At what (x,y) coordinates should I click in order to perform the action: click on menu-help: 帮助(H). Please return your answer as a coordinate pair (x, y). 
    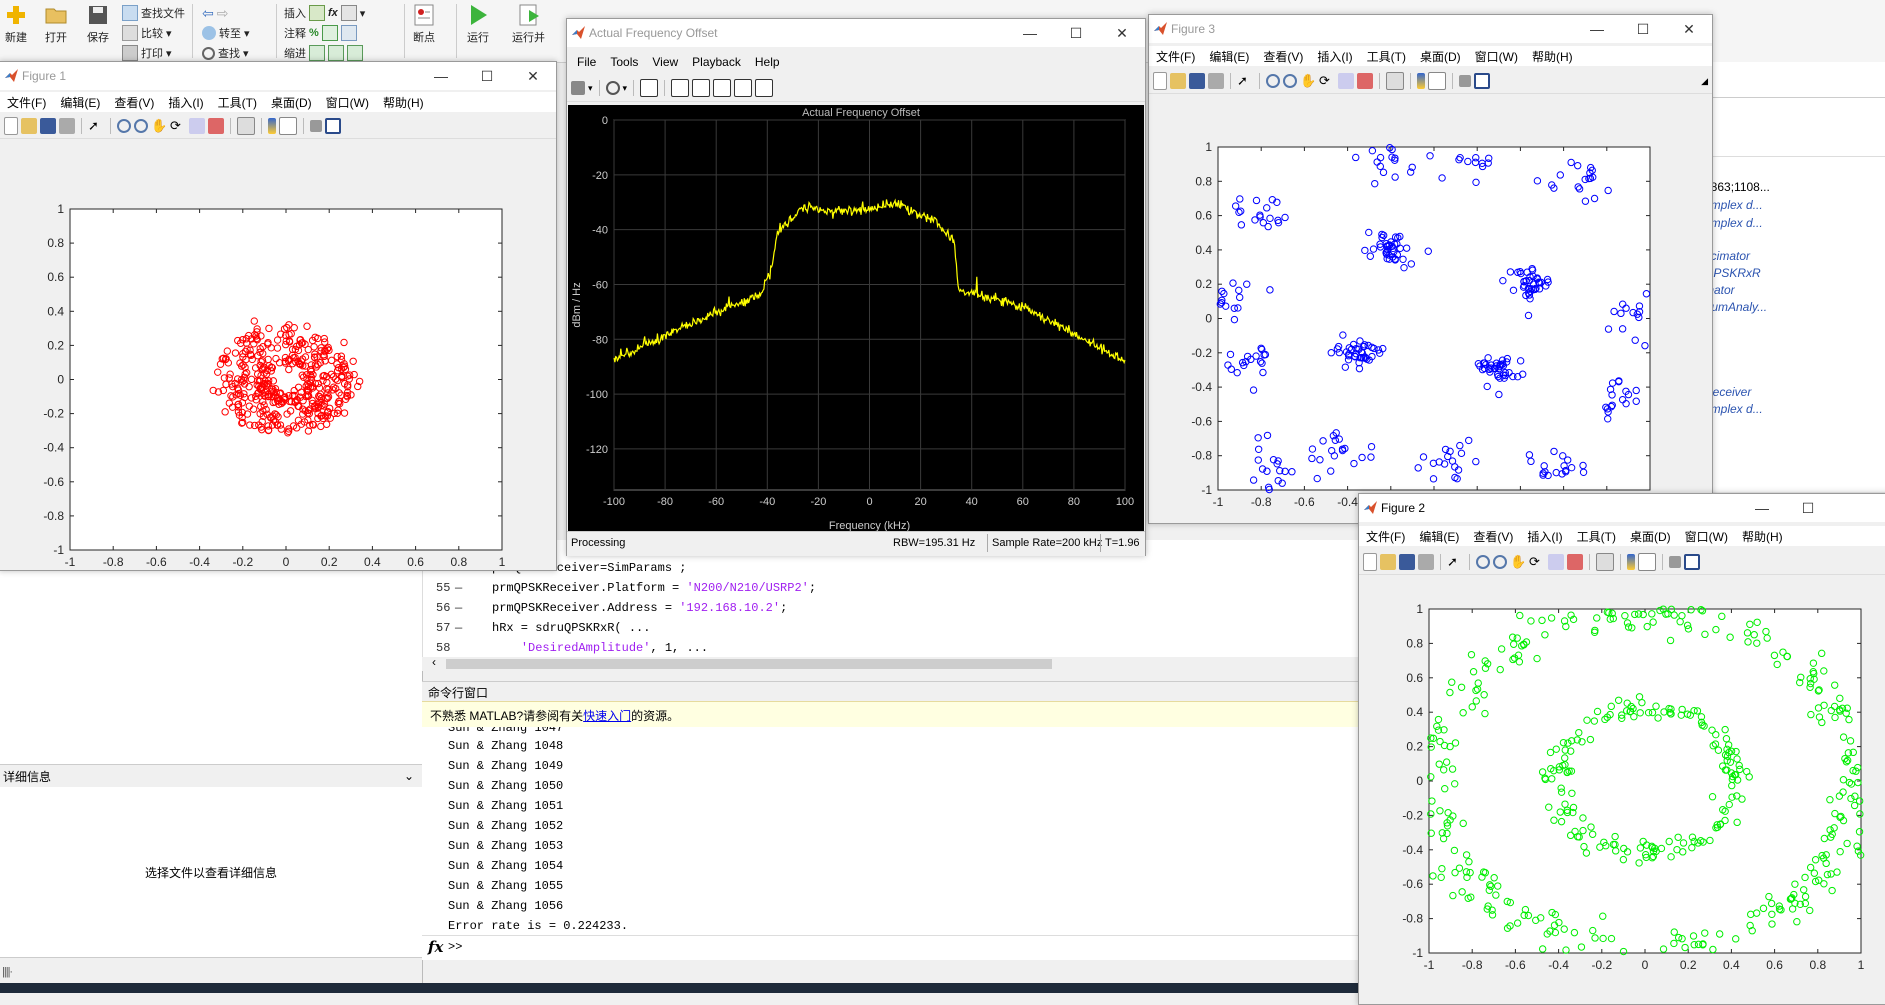
    Looking at the image, I should click on (1552, 56).